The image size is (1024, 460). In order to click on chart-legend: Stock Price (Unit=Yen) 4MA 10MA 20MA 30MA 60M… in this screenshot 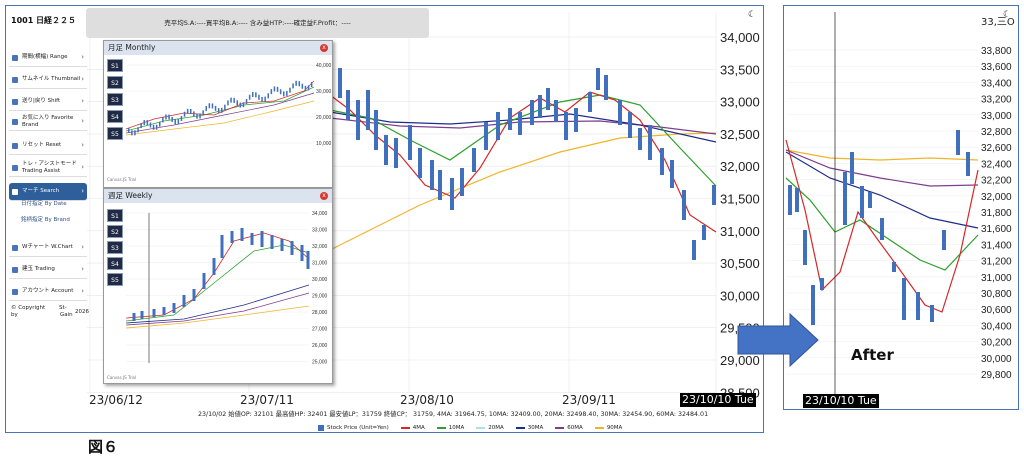, I will do `click(470, 428)`.